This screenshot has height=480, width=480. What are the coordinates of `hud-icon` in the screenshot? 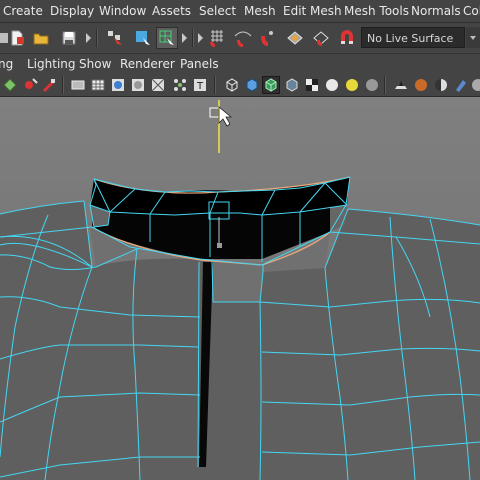 It's located at (461, 85).